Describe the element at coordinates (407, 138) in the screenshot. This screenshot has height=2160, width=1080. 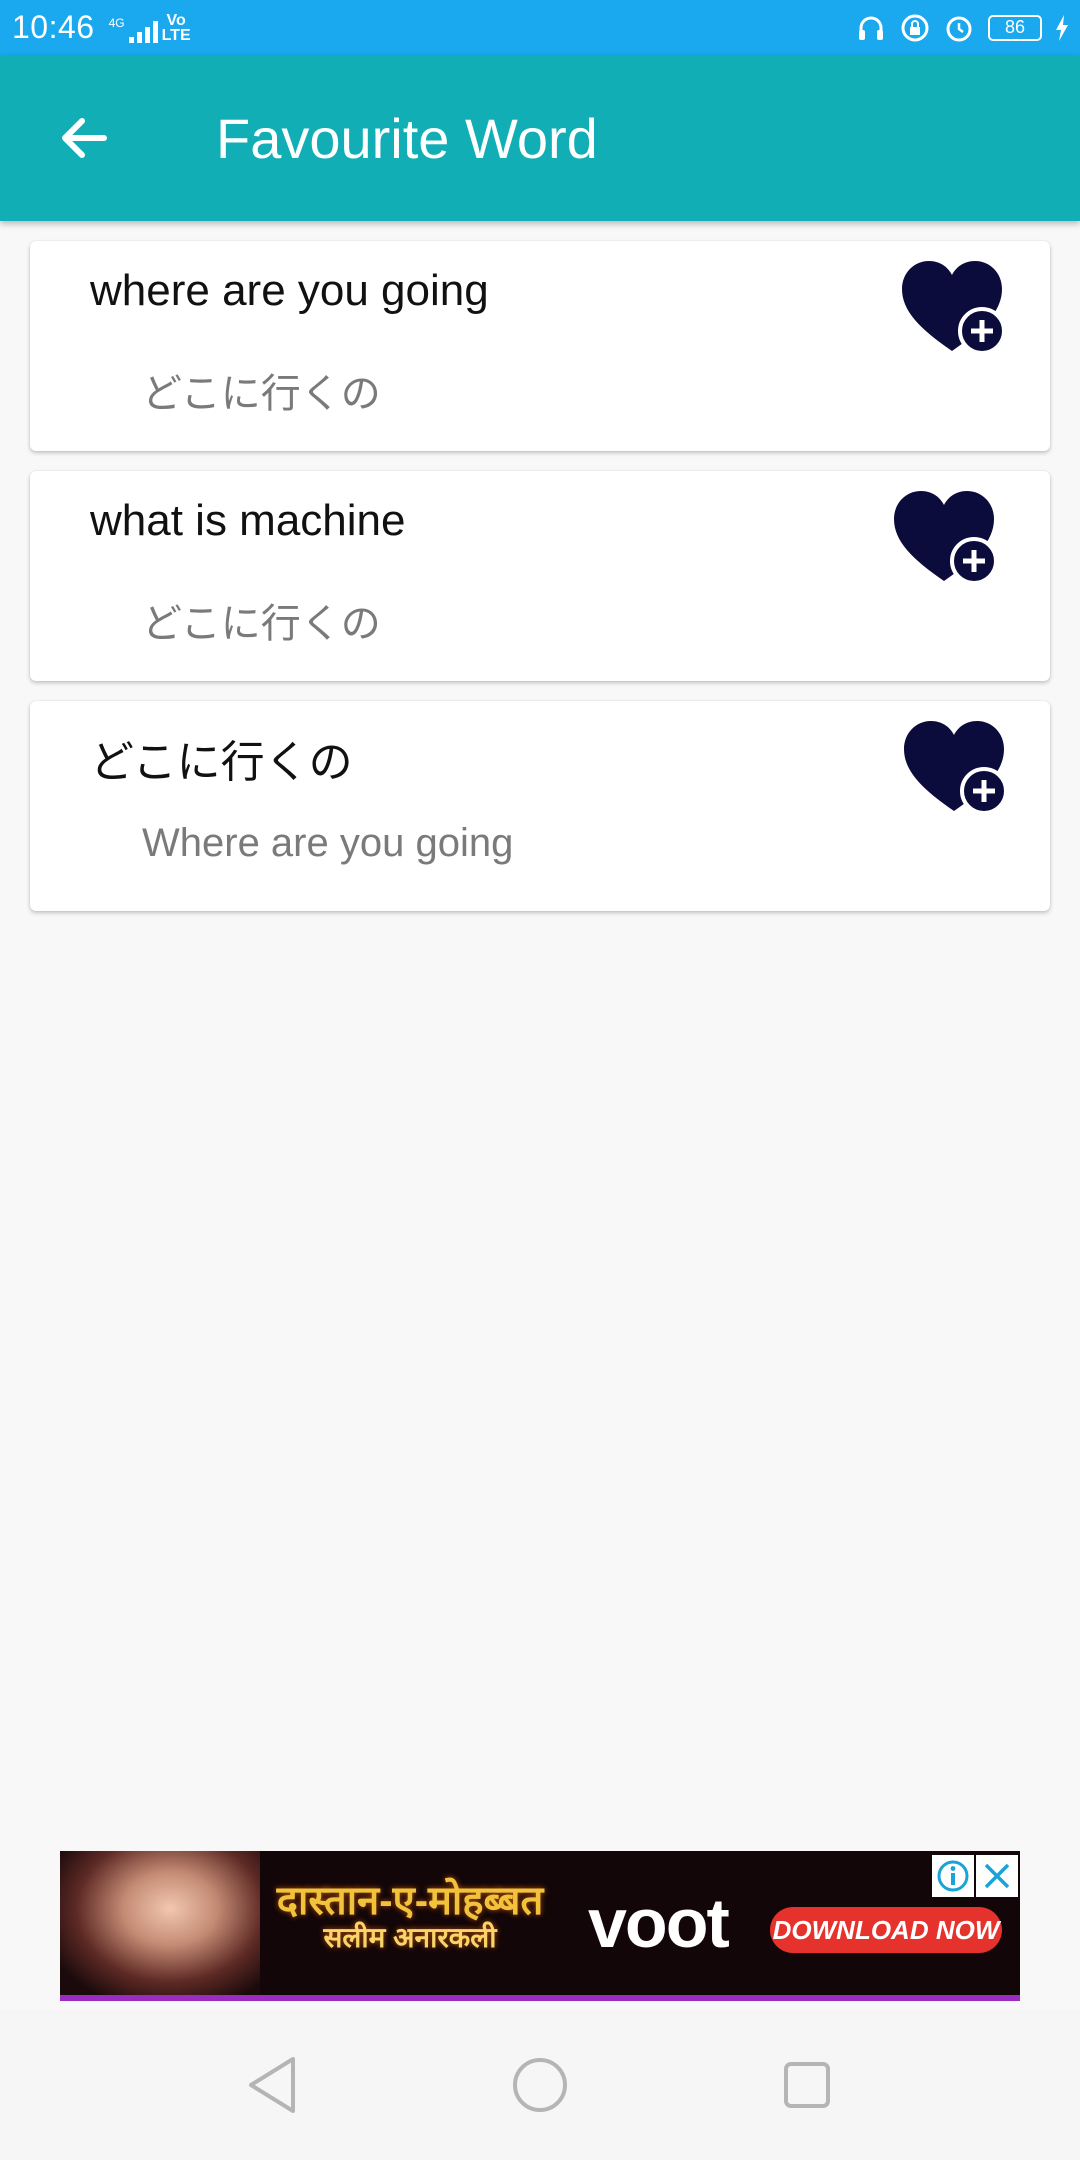
I see `page-title: Favourite Word` at that location.